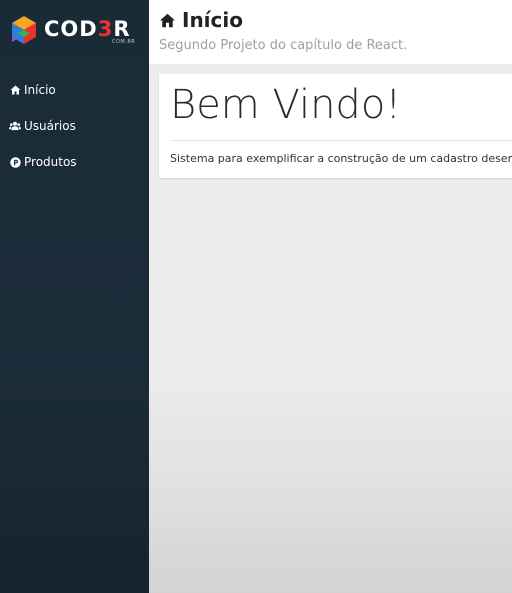 The image size is (512, 593). What do you see at coordinates (212, 20) in the screenshot?
I see `page-title-text: Início` at bounding box center [212, 20].